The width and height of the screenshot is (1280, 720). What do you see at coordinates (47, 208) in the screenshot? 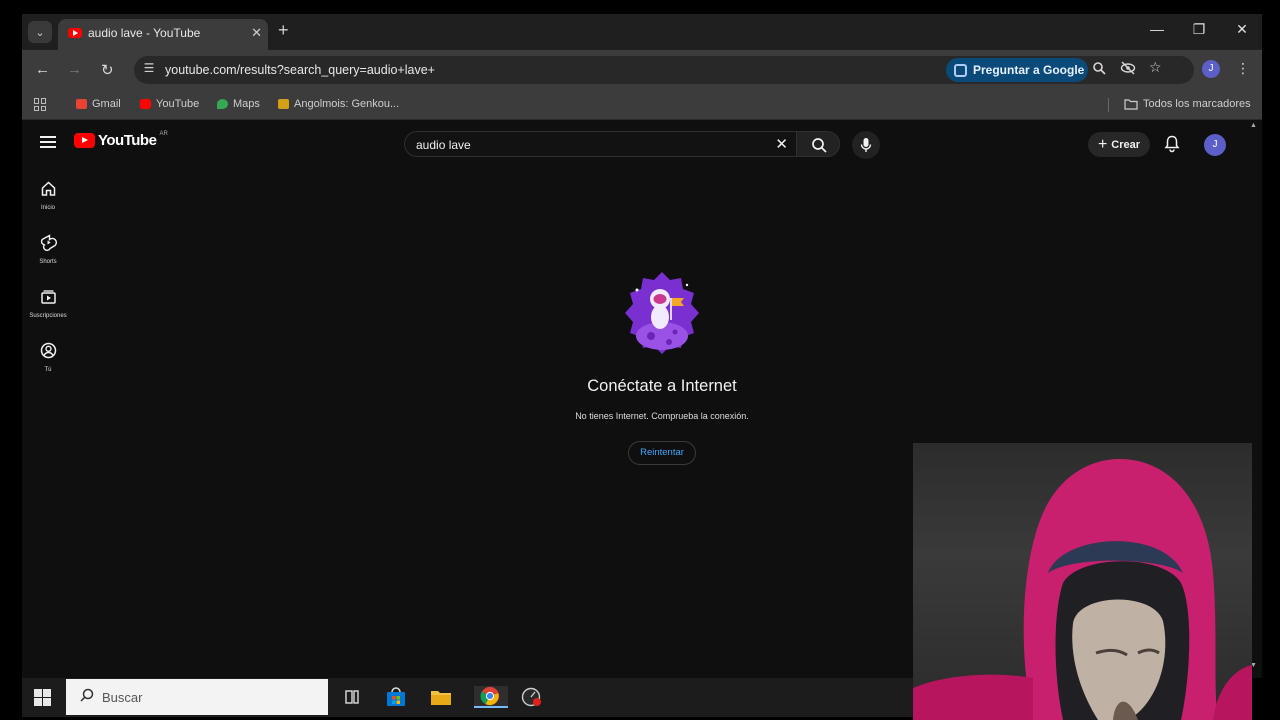
I see `sidebar-item-label: Inicio` at bounding box center [47, 208].